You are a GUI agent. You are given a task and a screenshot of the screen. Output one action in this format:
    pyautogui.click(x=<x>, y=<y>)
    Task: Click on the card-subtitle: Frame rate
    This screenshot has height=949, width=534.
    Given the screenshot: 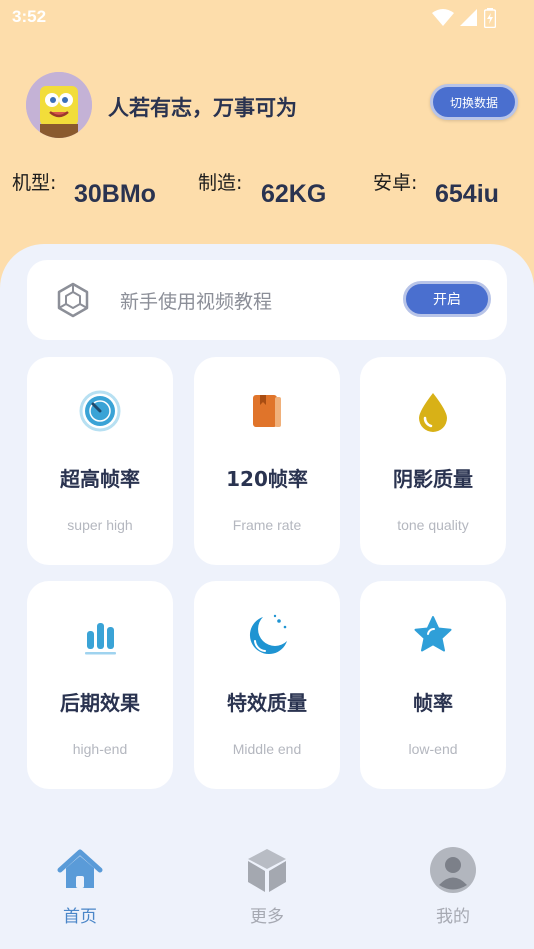 What is the action you would take?
    pyautogui.click(x=267, y=525)
    